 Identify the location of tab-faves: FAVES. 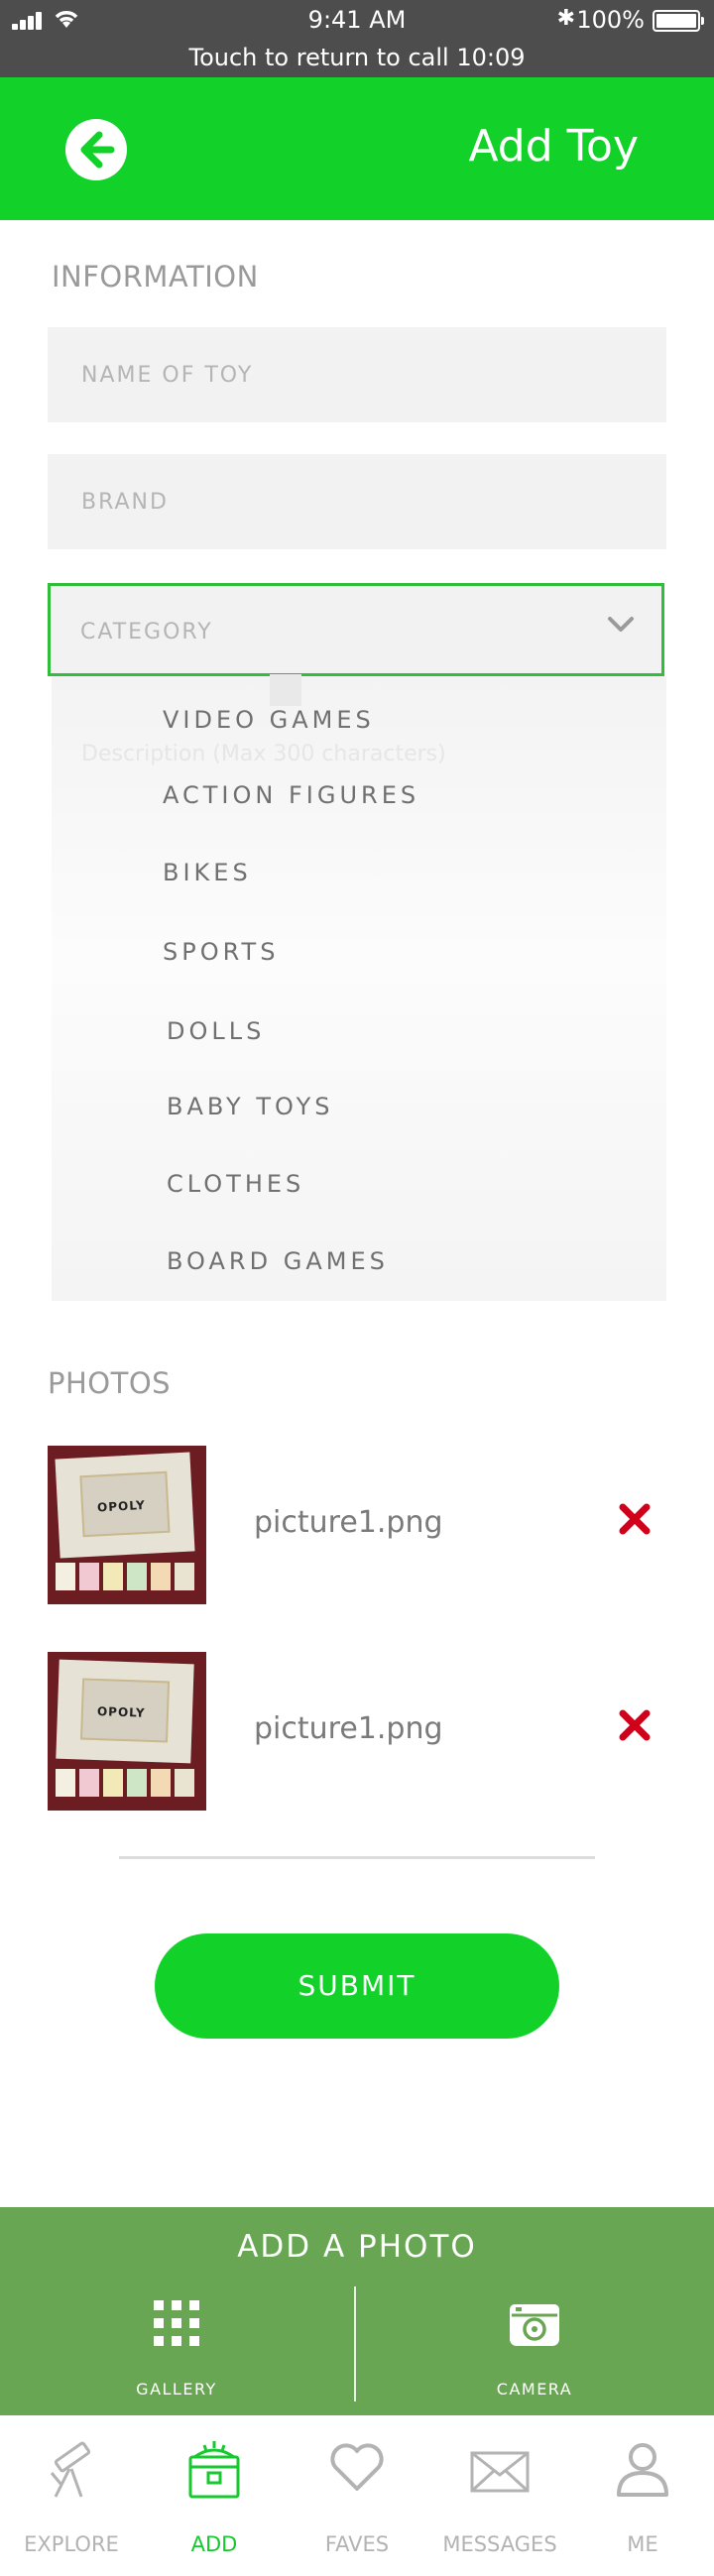
(357, 2495).